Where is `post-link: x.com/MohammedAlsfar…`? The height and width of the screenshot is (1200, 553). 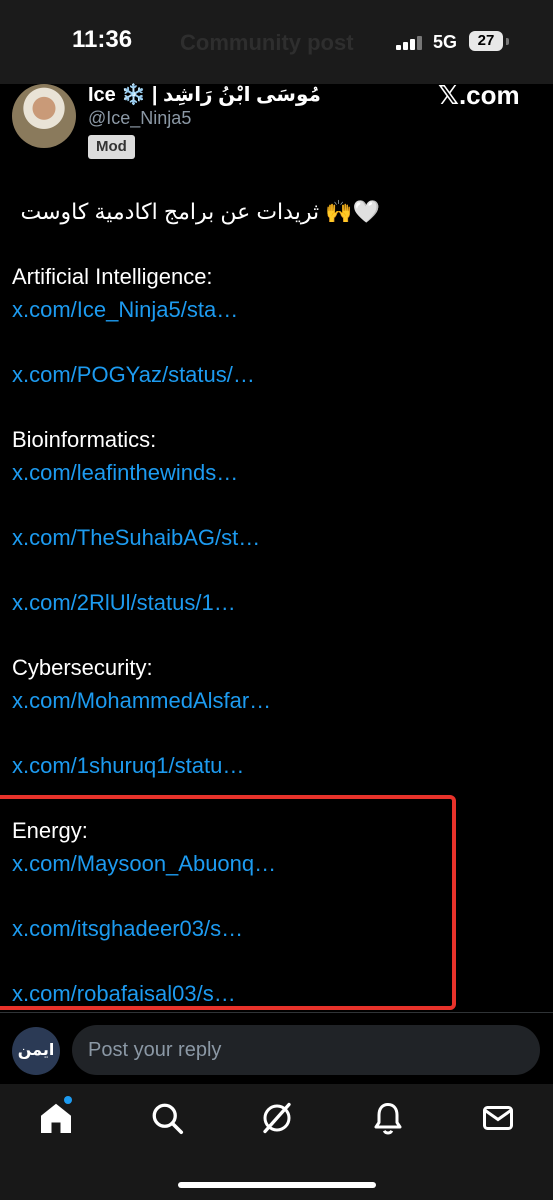 post-link: x.com/MohammedAlsfar… is located at coordinates (141, 700).